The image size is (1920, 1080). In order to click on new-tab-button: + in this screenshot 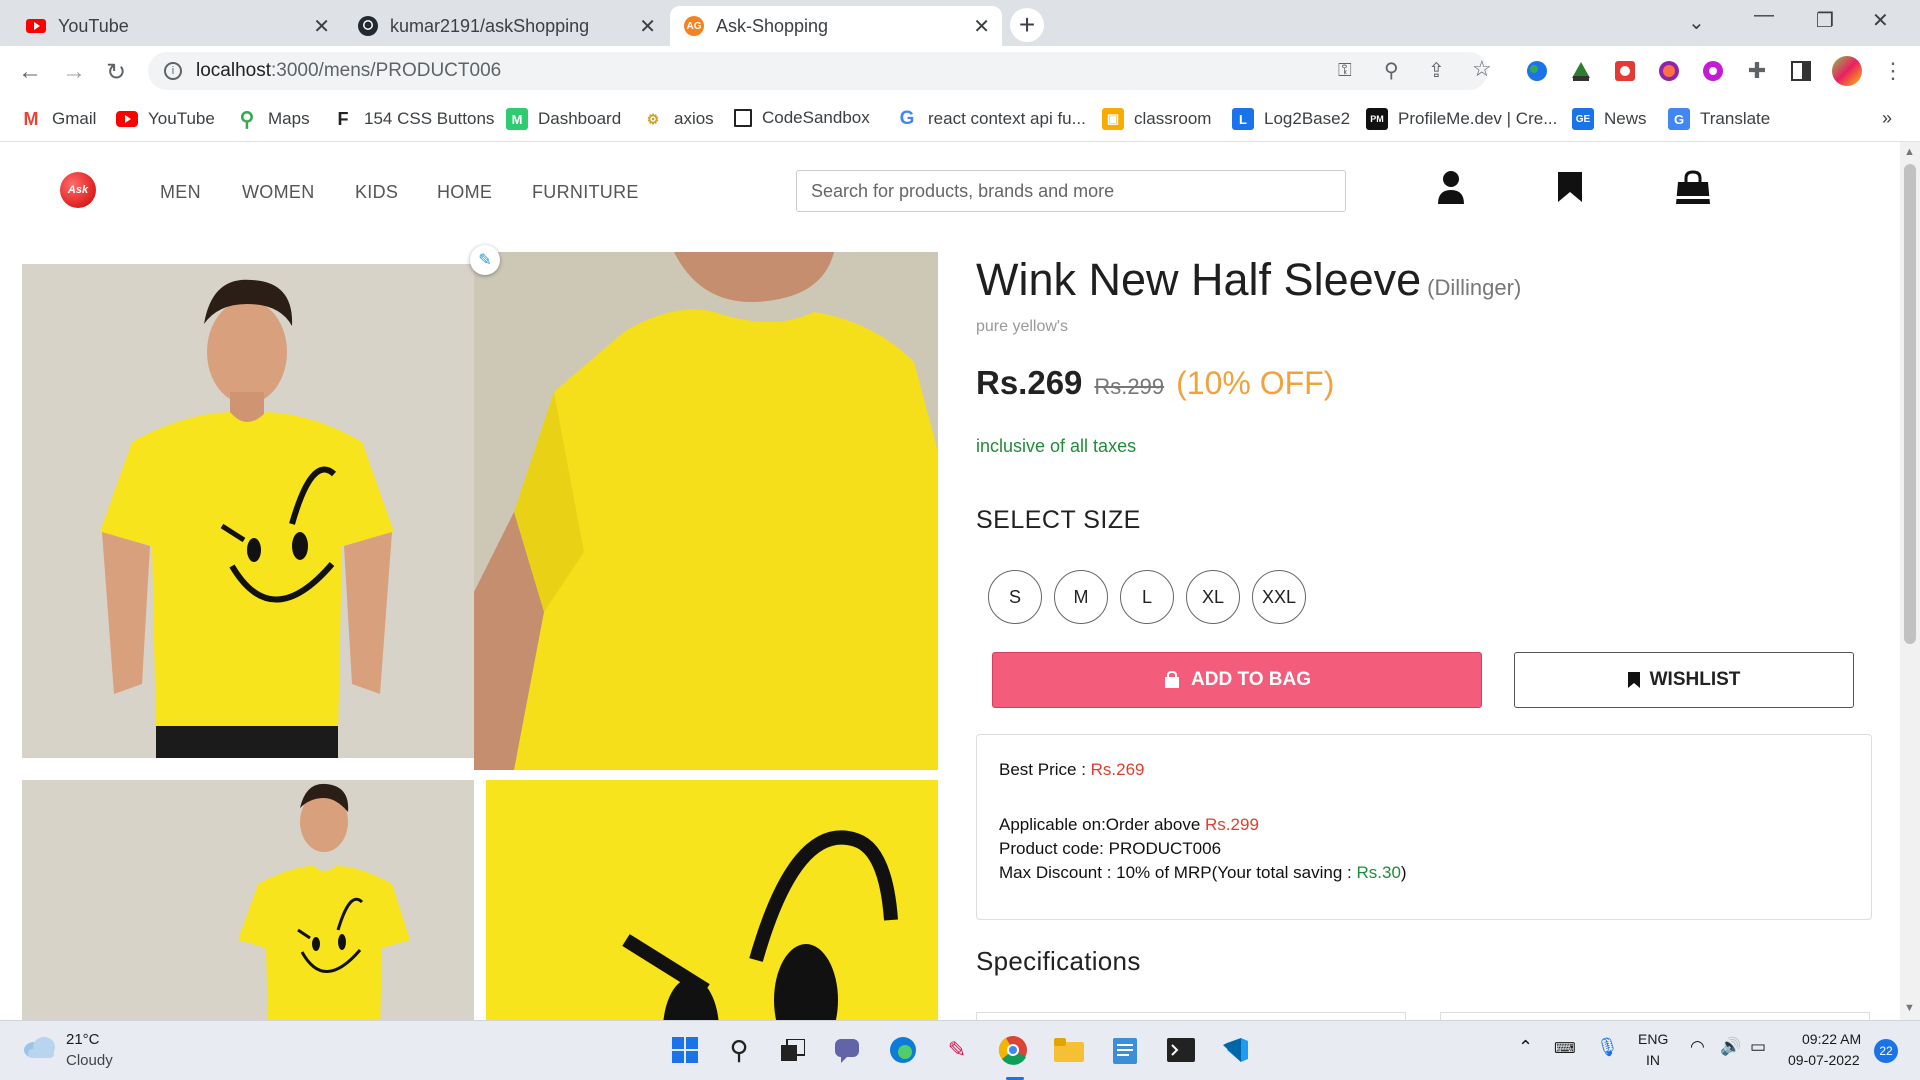, I will do `click(1027, 25)`.